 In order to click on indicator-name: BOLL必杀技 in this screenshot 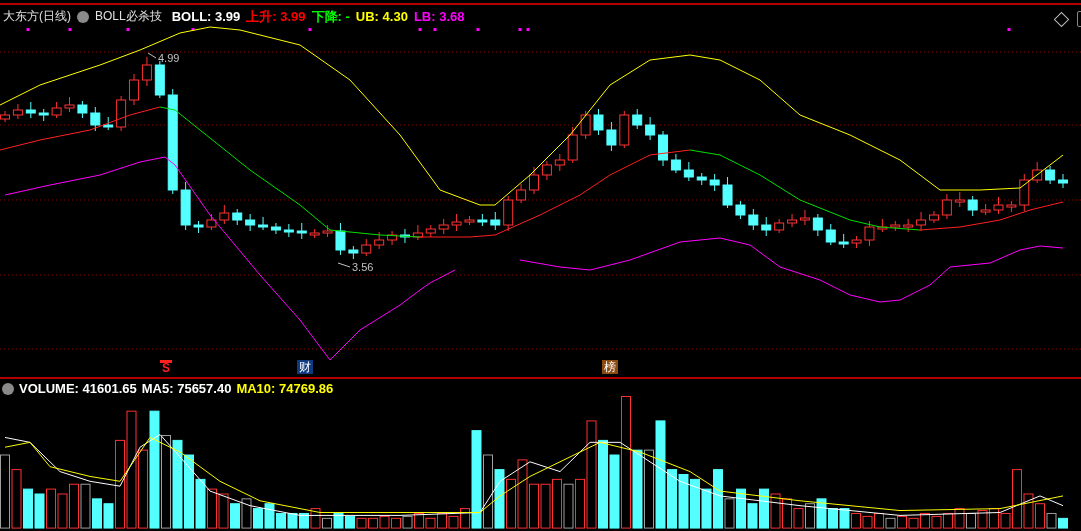, I will do `click(128, 16)`.